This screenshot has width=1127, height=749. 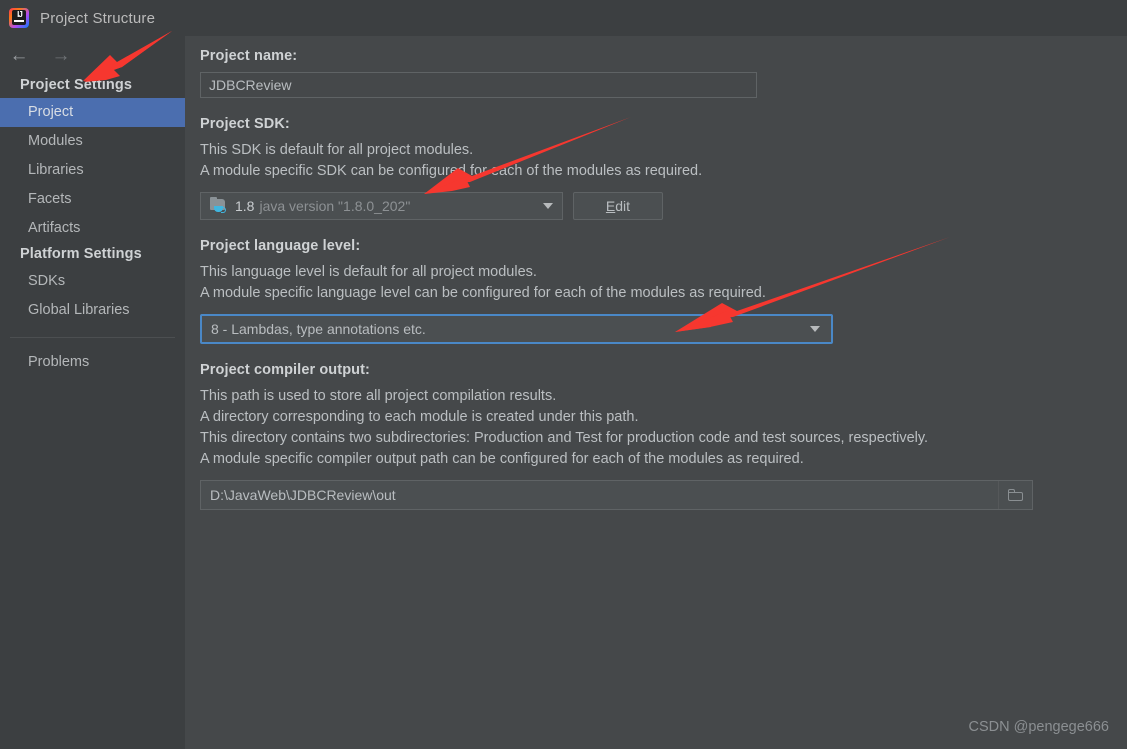 What do you see at coordinates (663, 206) in the screenshot?
I see `project-sdk-row: 1.8 java version "1.8.0_202" Edit` at bounding box center [663, 206].